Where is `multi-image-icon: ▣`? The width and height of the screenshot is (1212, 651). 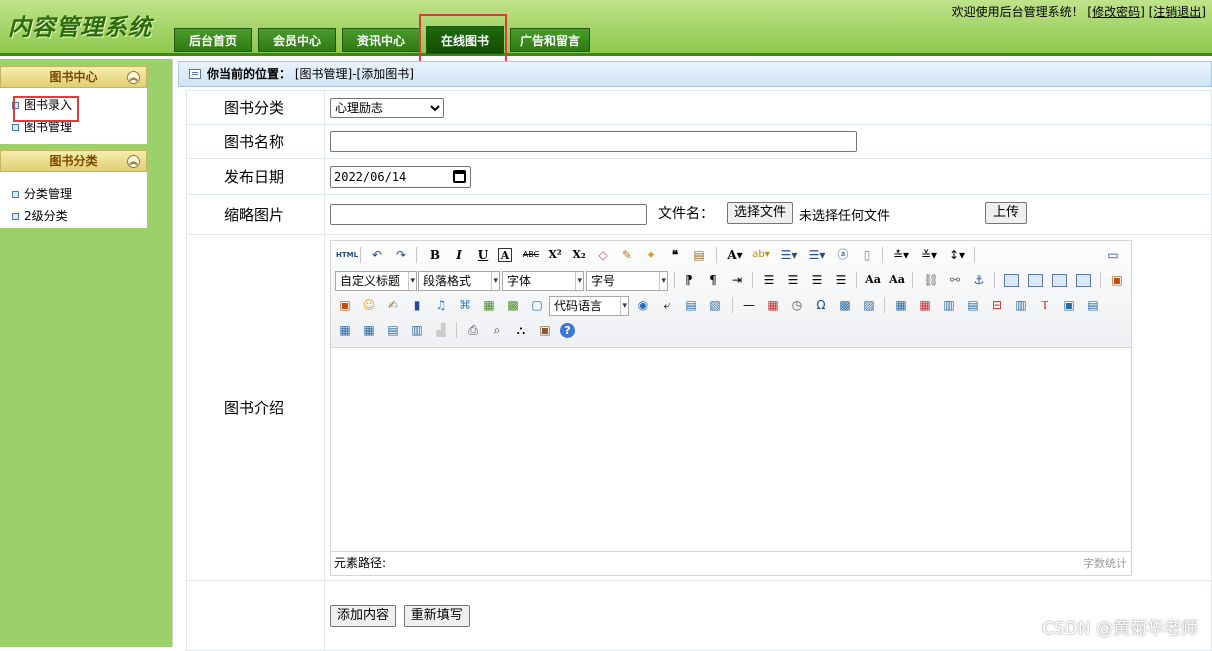
multi-image-icon: ▣ is located at coordinates (345, 305).